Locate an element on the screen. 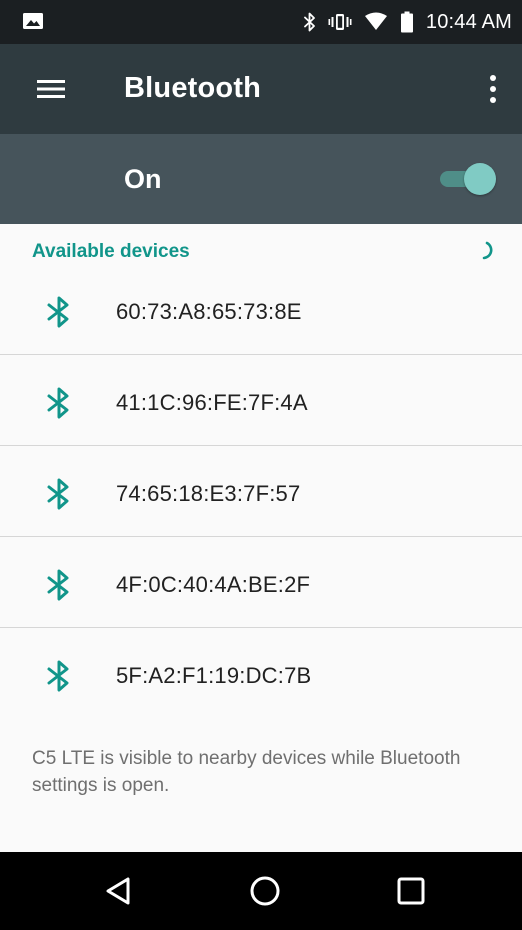  status-icons: 10:44 AM is located at coordinates (407, 22).